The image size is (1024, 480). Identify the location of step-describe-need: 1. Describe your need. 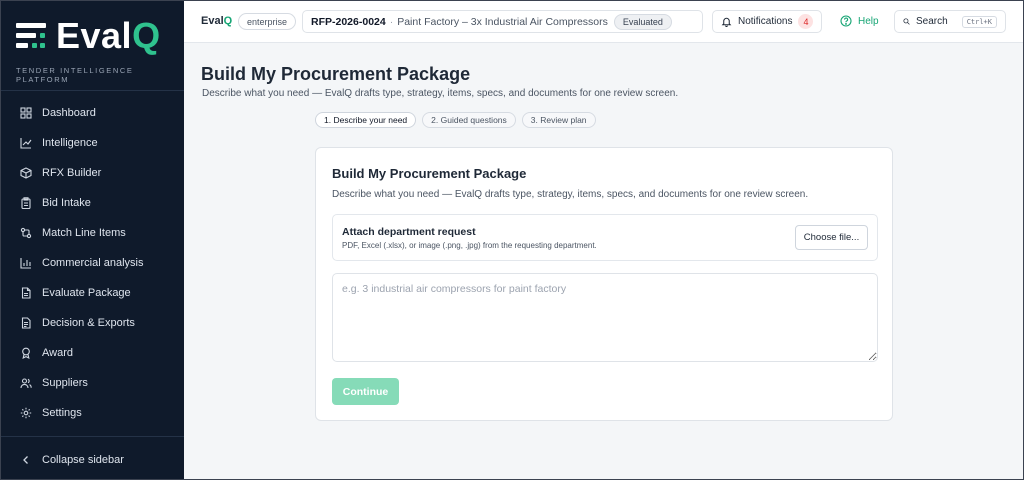
(366, 120).